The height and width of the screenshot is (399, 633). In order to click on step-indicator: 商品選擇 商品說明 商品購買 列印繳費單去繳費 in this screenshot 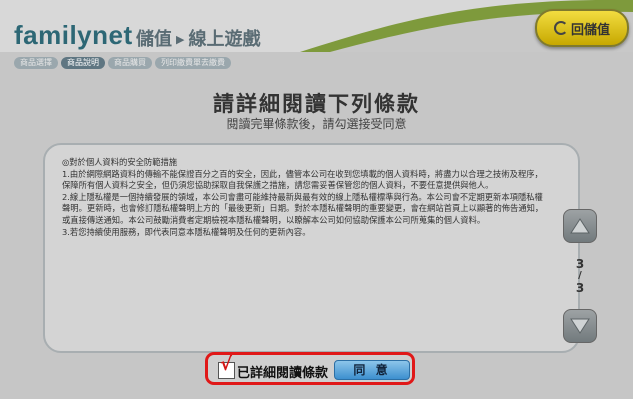, I will do `click(124, 63)`.